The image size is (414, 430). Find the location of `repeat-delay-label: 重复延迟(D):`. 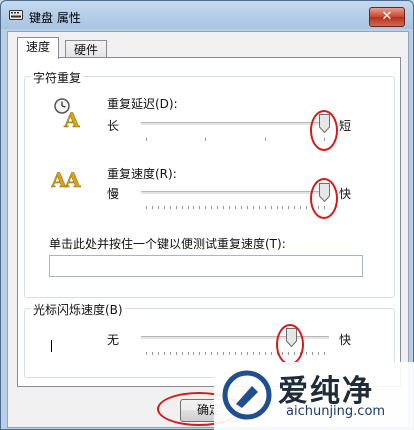

repeat-delay-label: 重复延迟(D): is located at coordinates (142, 104).